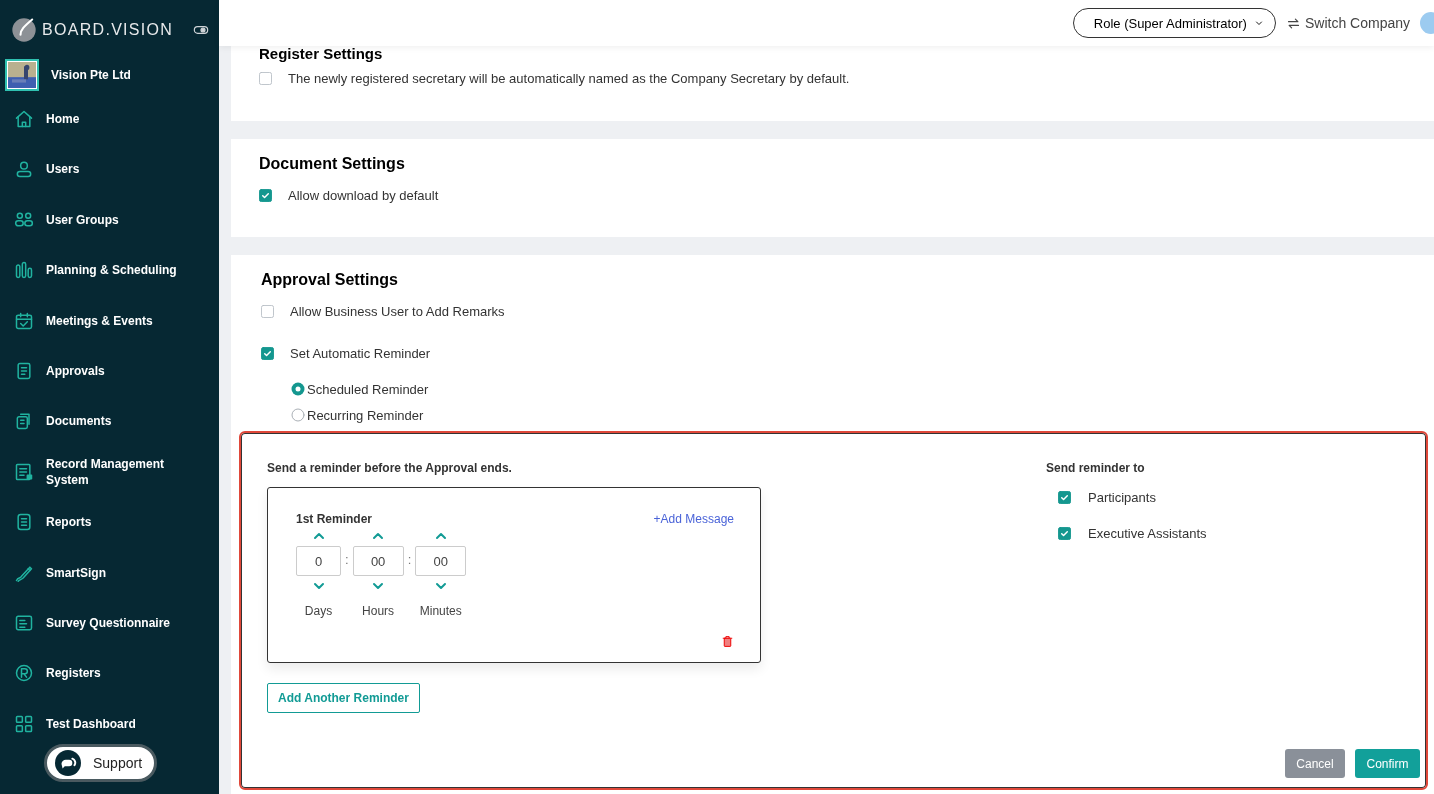 Image resolution: width=1434 pixels, height=794 pixels. I want to click on document-icon, so click(24, 370).